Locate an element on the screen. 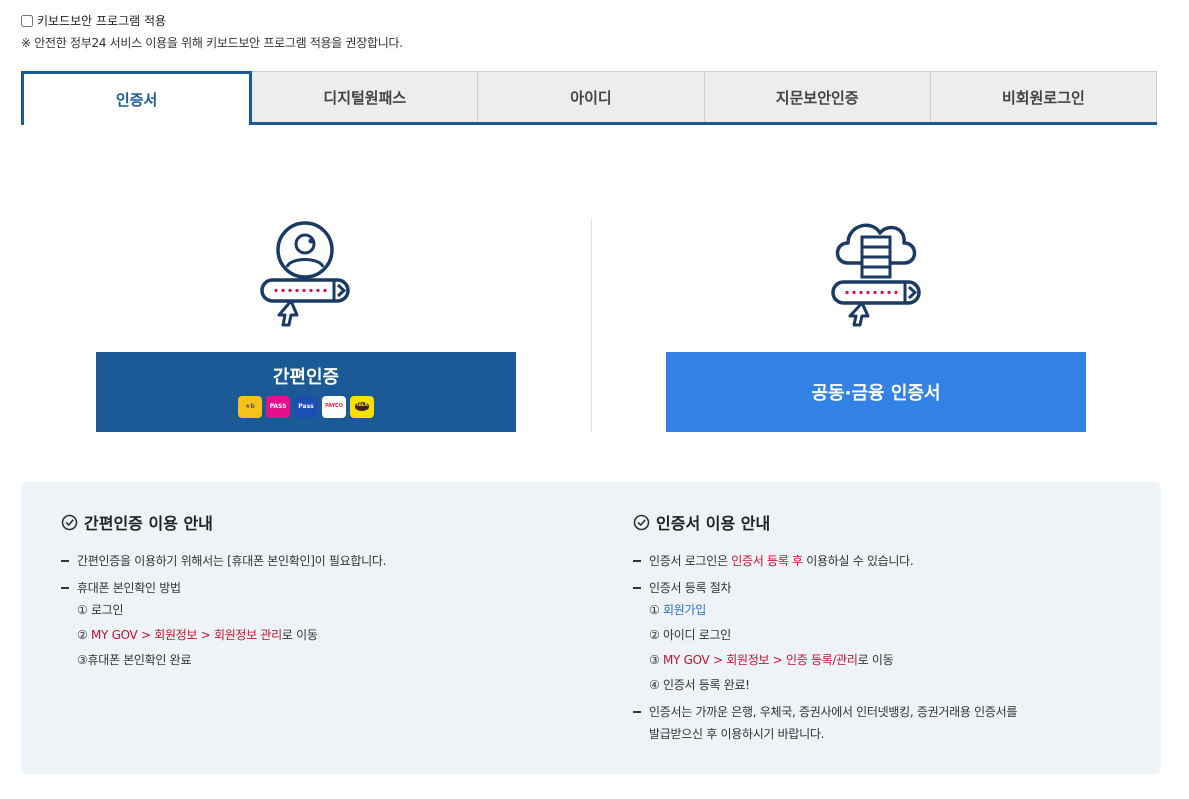 This screenshot has width=1189, height=799. provider-logos: ★b PASS Pass PAYCO TALK is located at coordinates (306, 406).